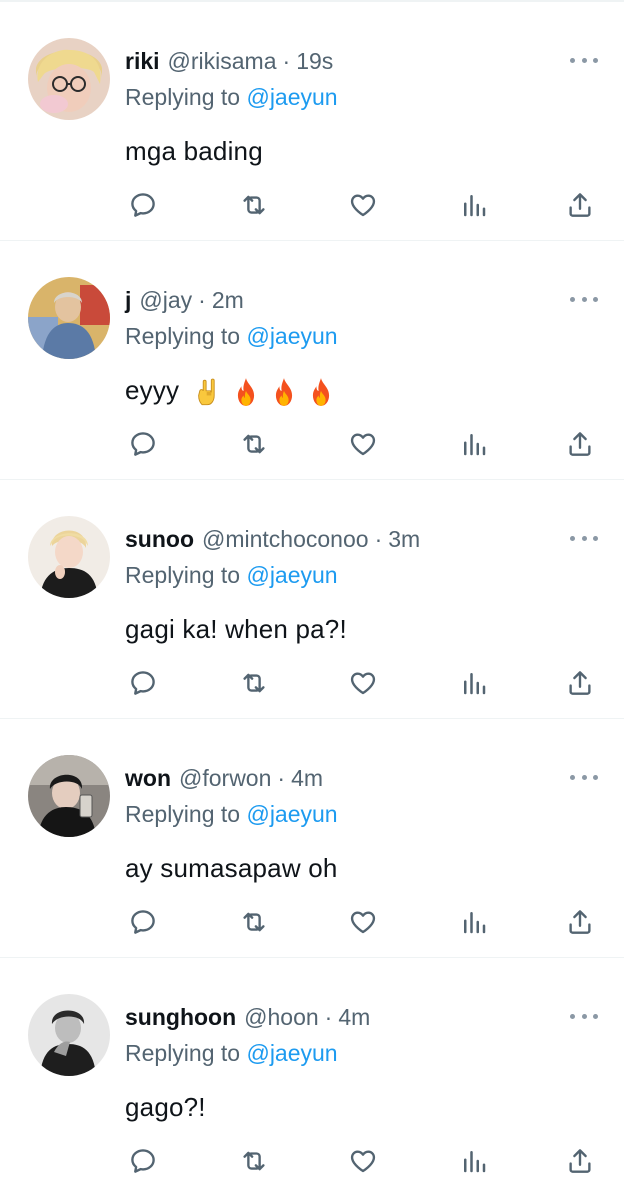 The image size is (624, 1200). Describe the element at coordinates (314, 61) in the screenshot. I see `timestamp: 19s` at that location.